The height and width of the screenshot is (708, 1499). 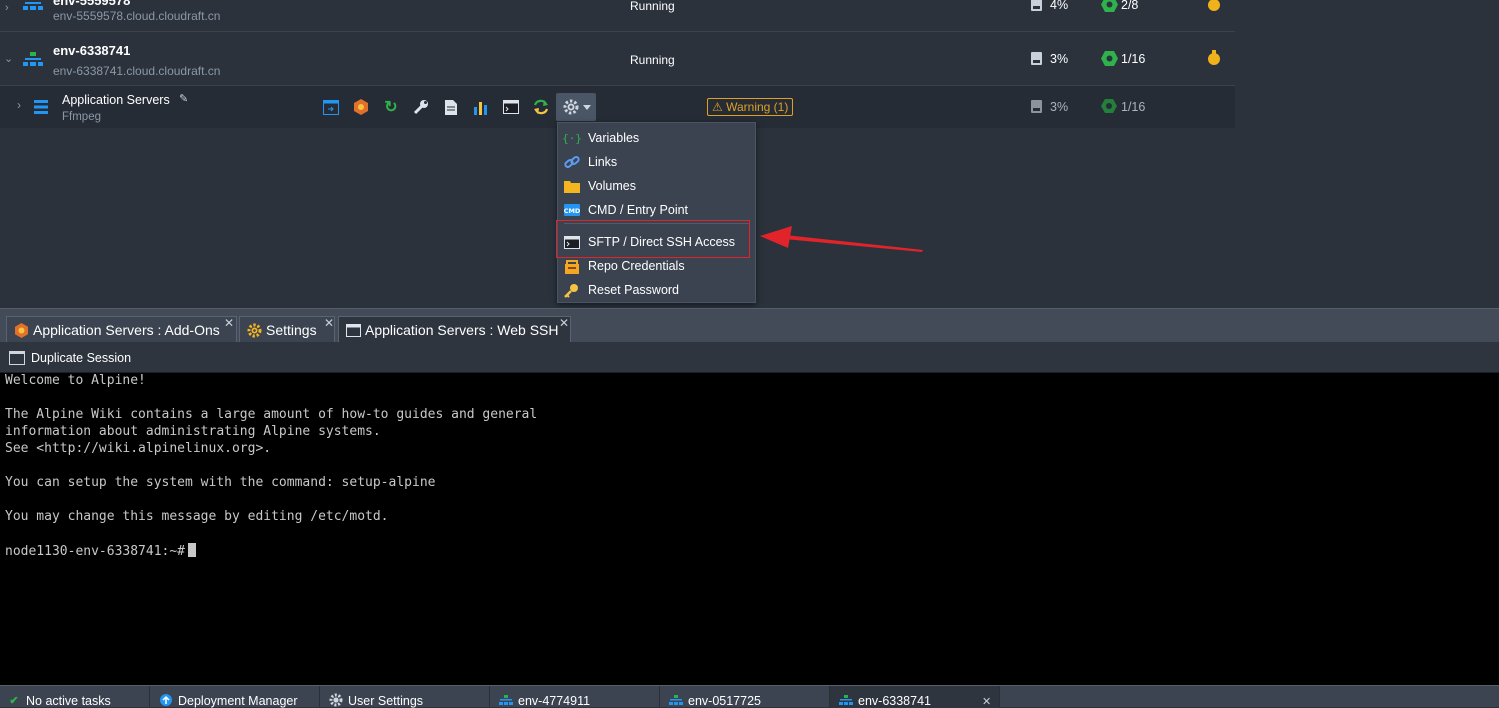 I want to click on task-deployment-manager: Deployment Manager, so click(x=235, y=697).